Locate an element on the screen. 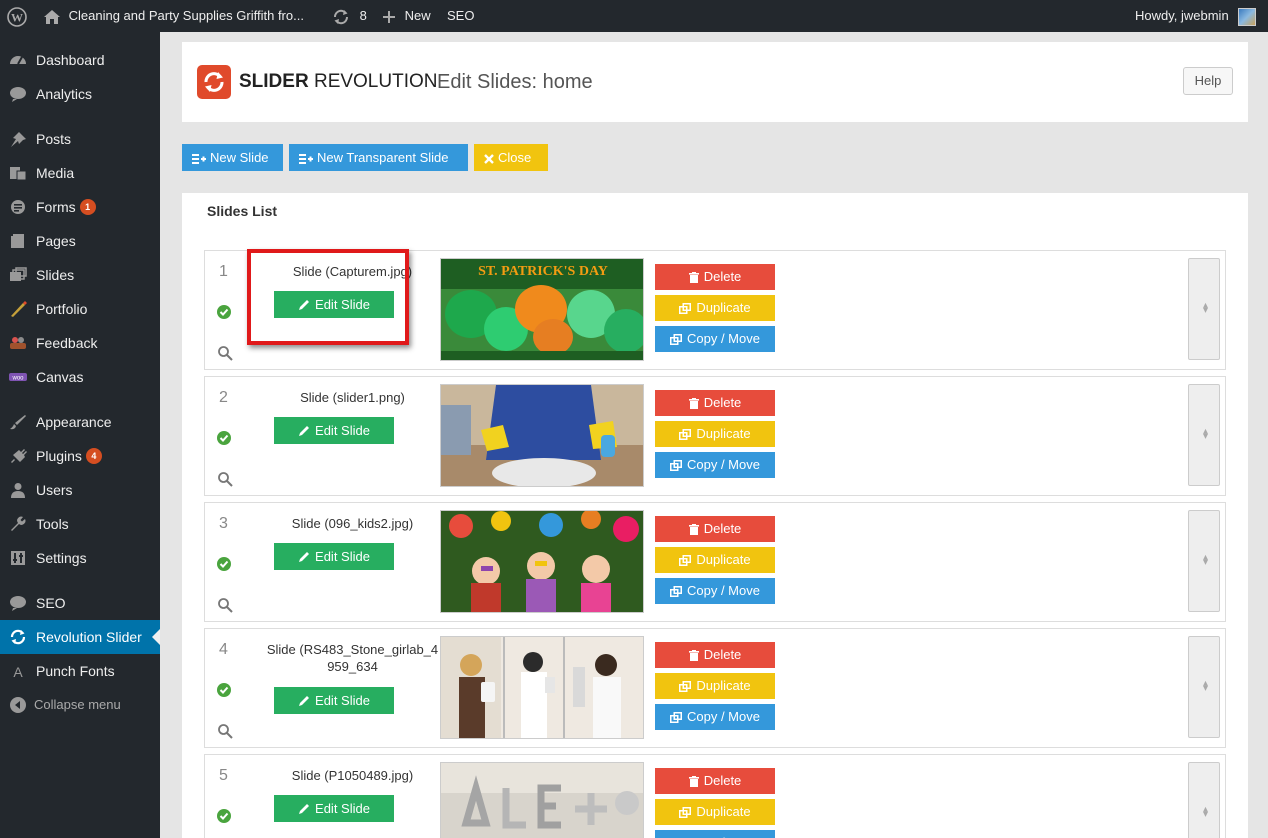  forms-label: Forms is located at coordinates (56, 207).